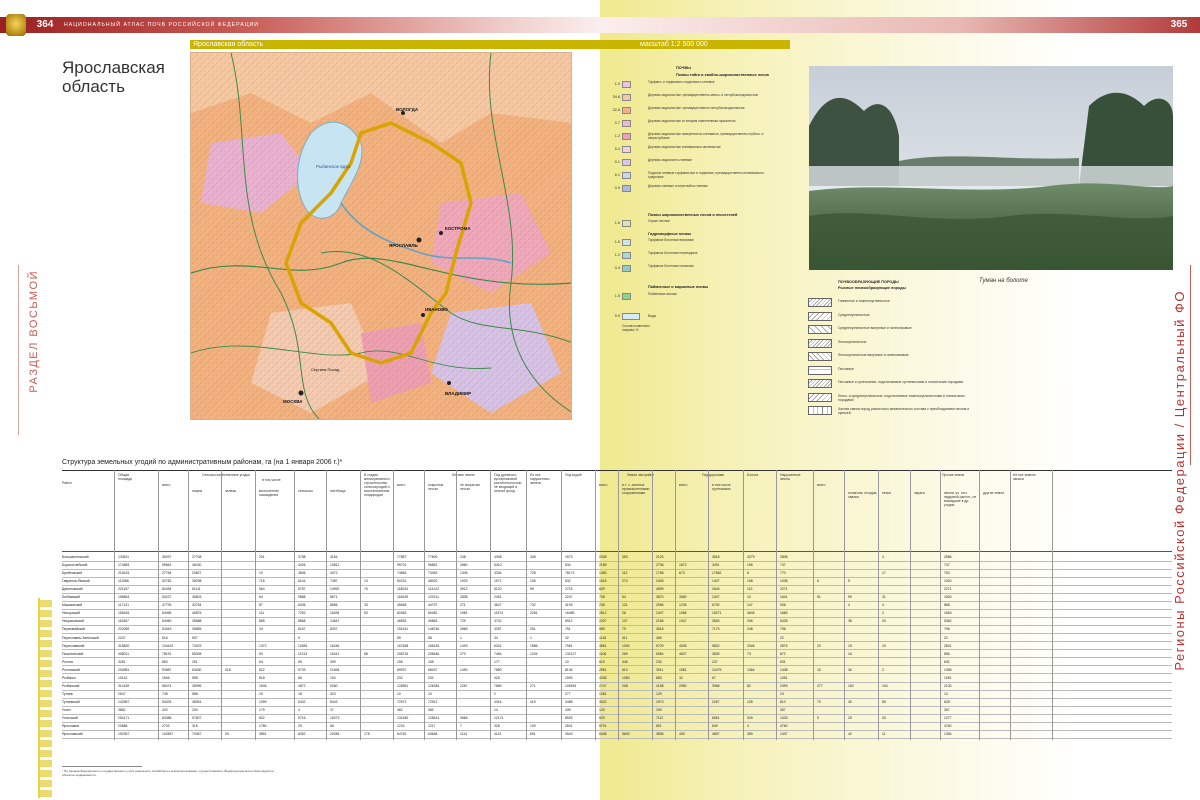 This screenshot has height=800, width=1200. Describe the element at coordinates (464, 589) in the screenshot. I see `table-cell: 3912` at that location.